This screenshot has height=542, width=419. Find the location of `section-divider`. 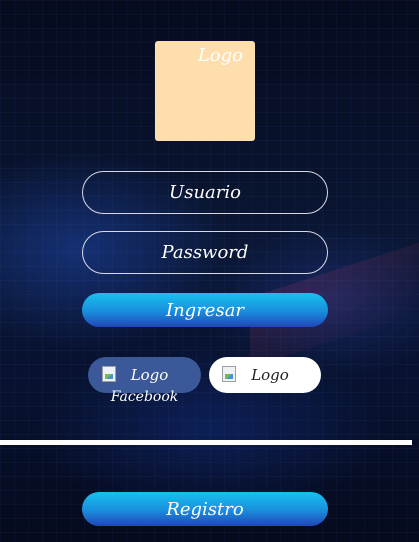

section-divider is located at coordinates (206, 442).